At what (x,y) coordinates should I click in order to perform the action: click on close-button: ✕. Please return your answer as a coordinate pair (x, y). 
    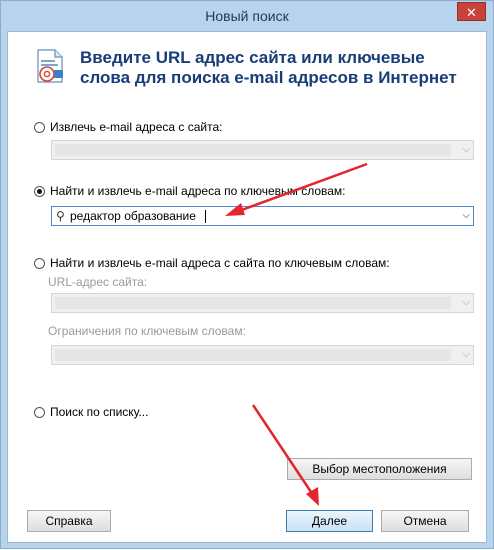
    Looking at the image, I should click on (471, 11).